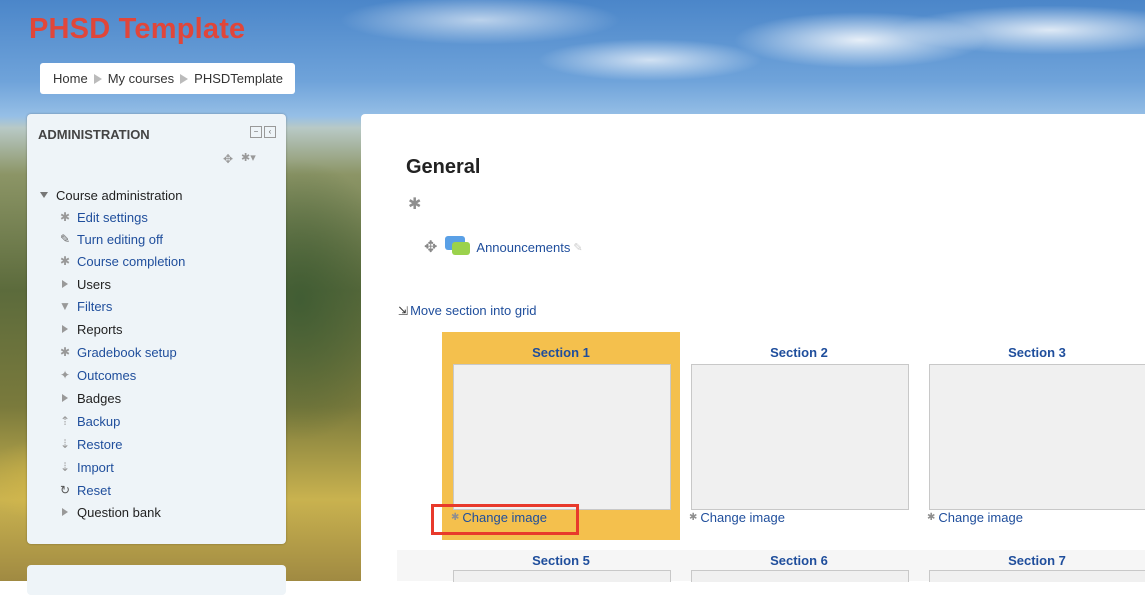 This screenshot has height=595, width=1145. I want to click on block-settings-gear-icon: ✱▾, so click(248, 157).